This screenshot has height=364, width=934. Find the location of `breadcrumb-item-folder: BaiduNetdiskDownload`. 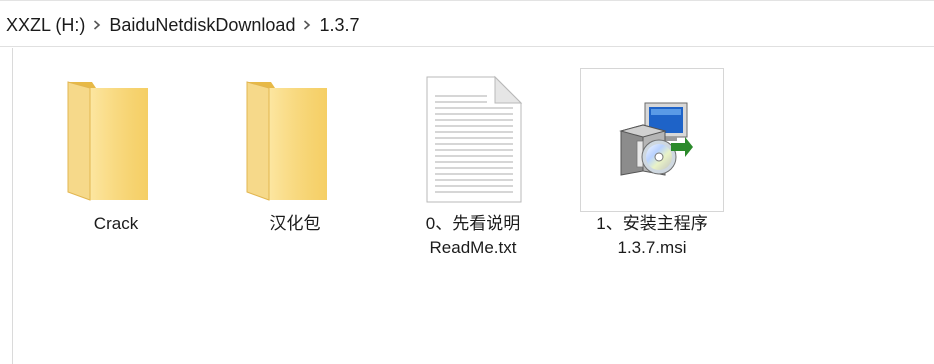

breadcrumb-item-folder: BaiduNetdiskDownload is located at coordinates (202, 25).